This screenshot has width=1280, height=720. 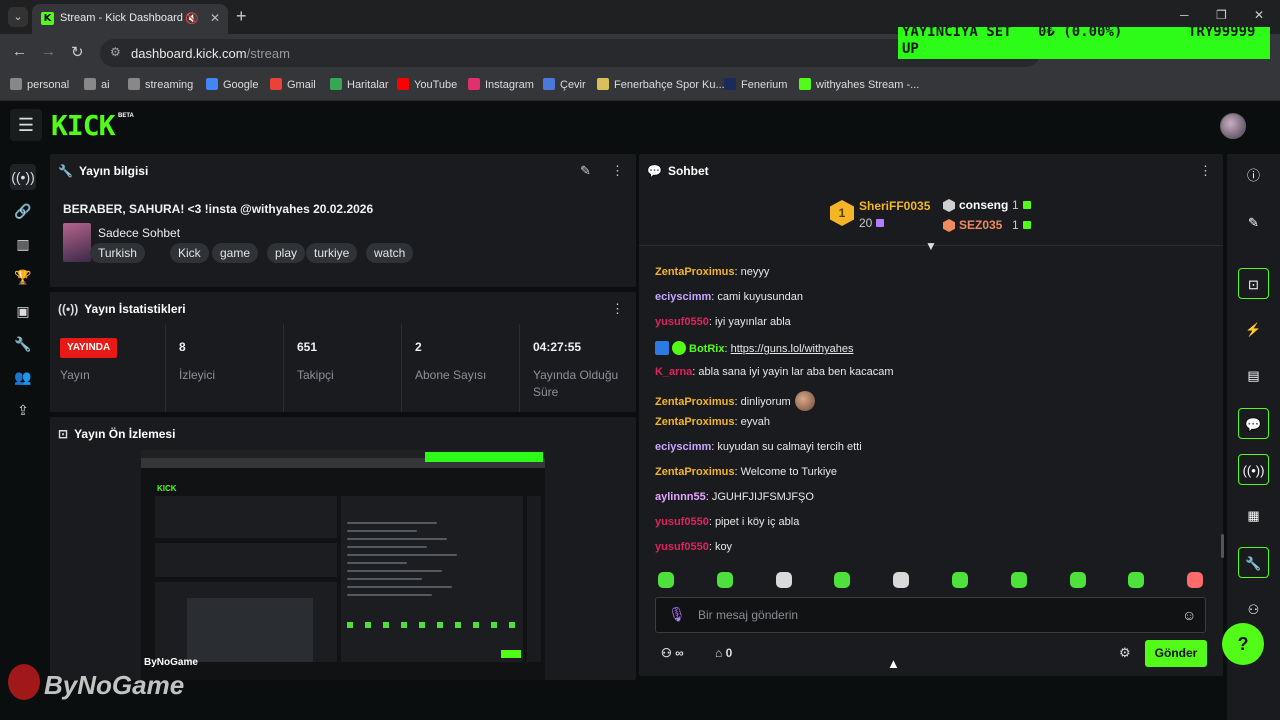 I want to click on help-headset-icon: ?, so click(x=1243, y=644).